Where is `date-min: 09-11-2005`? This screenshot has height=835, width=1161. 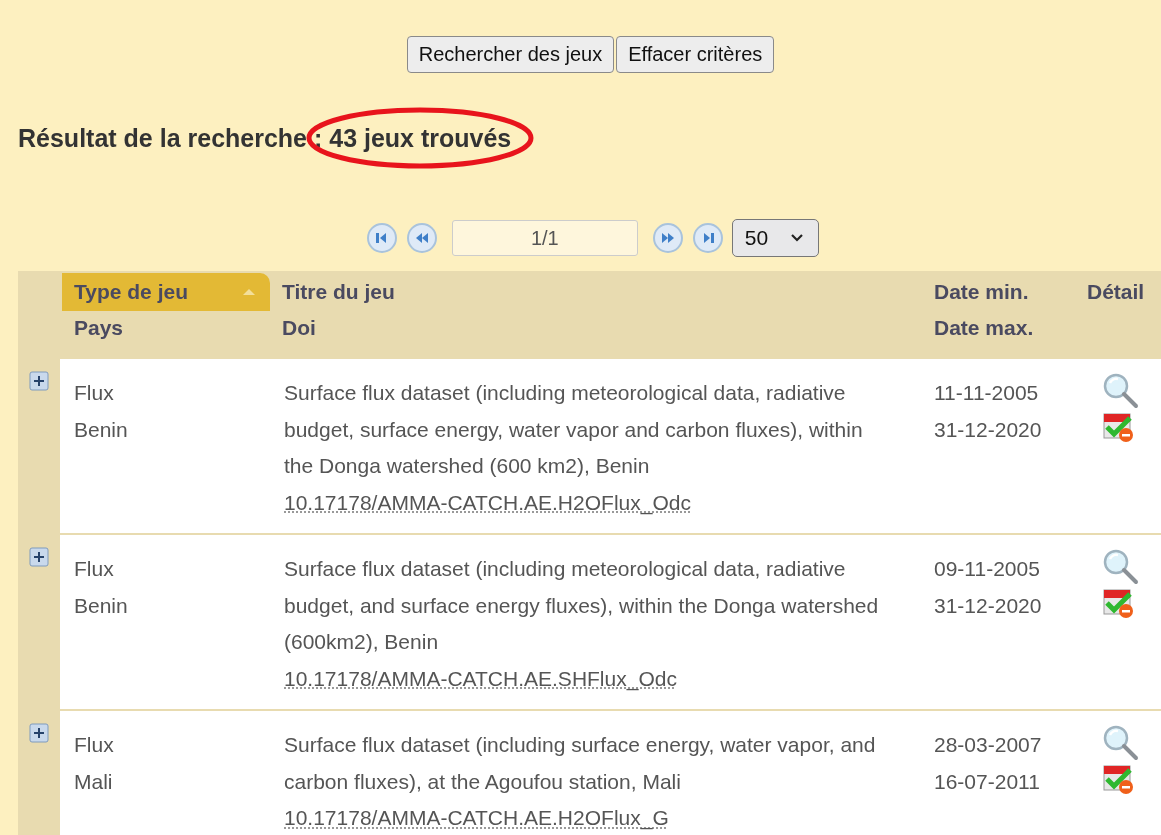 date-min: 09-11-2005 is located at coordinates (987, 569).